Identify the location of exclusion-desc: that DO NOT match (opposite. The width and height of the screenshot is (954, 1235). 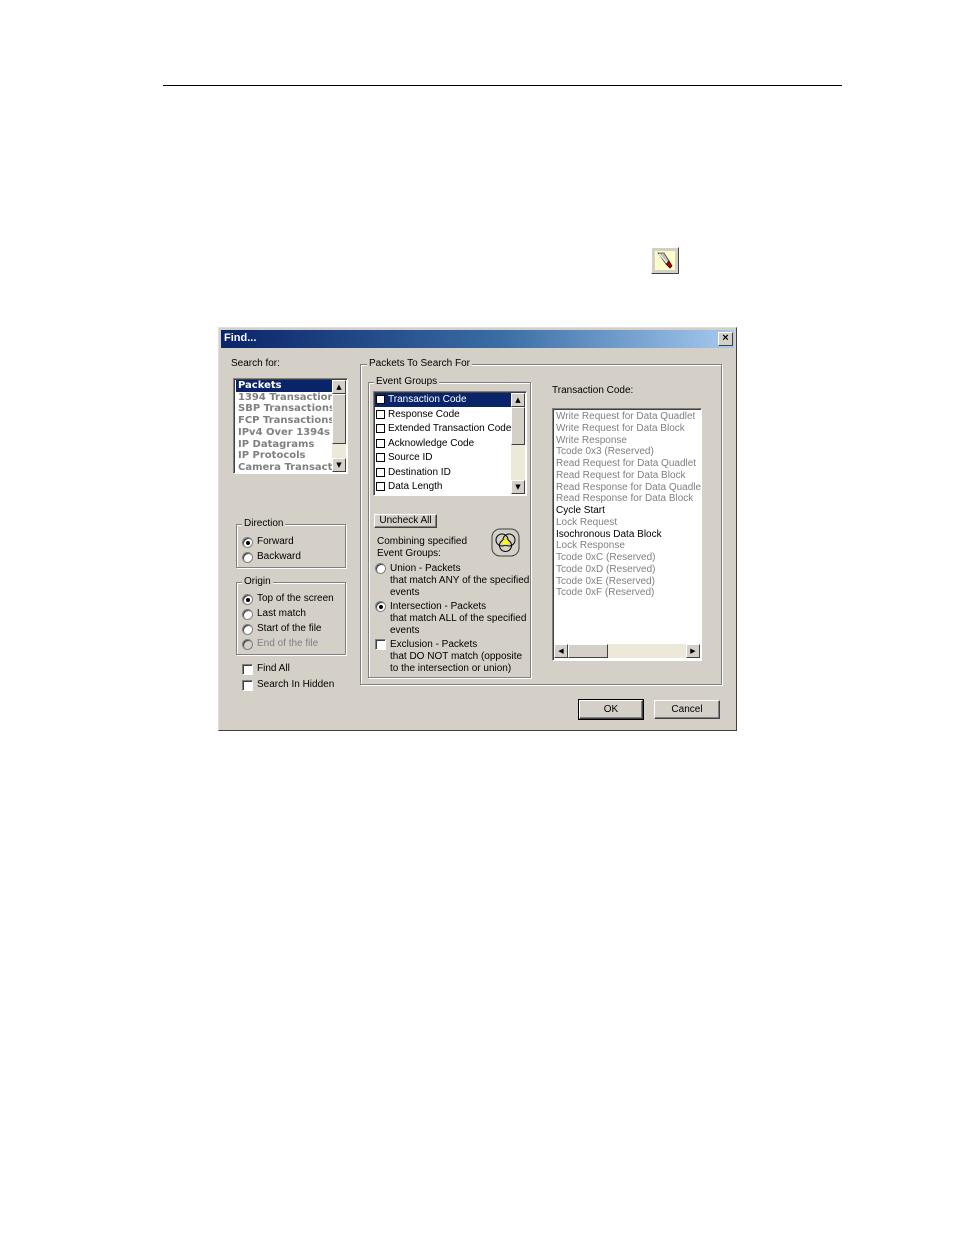
(456, 656).